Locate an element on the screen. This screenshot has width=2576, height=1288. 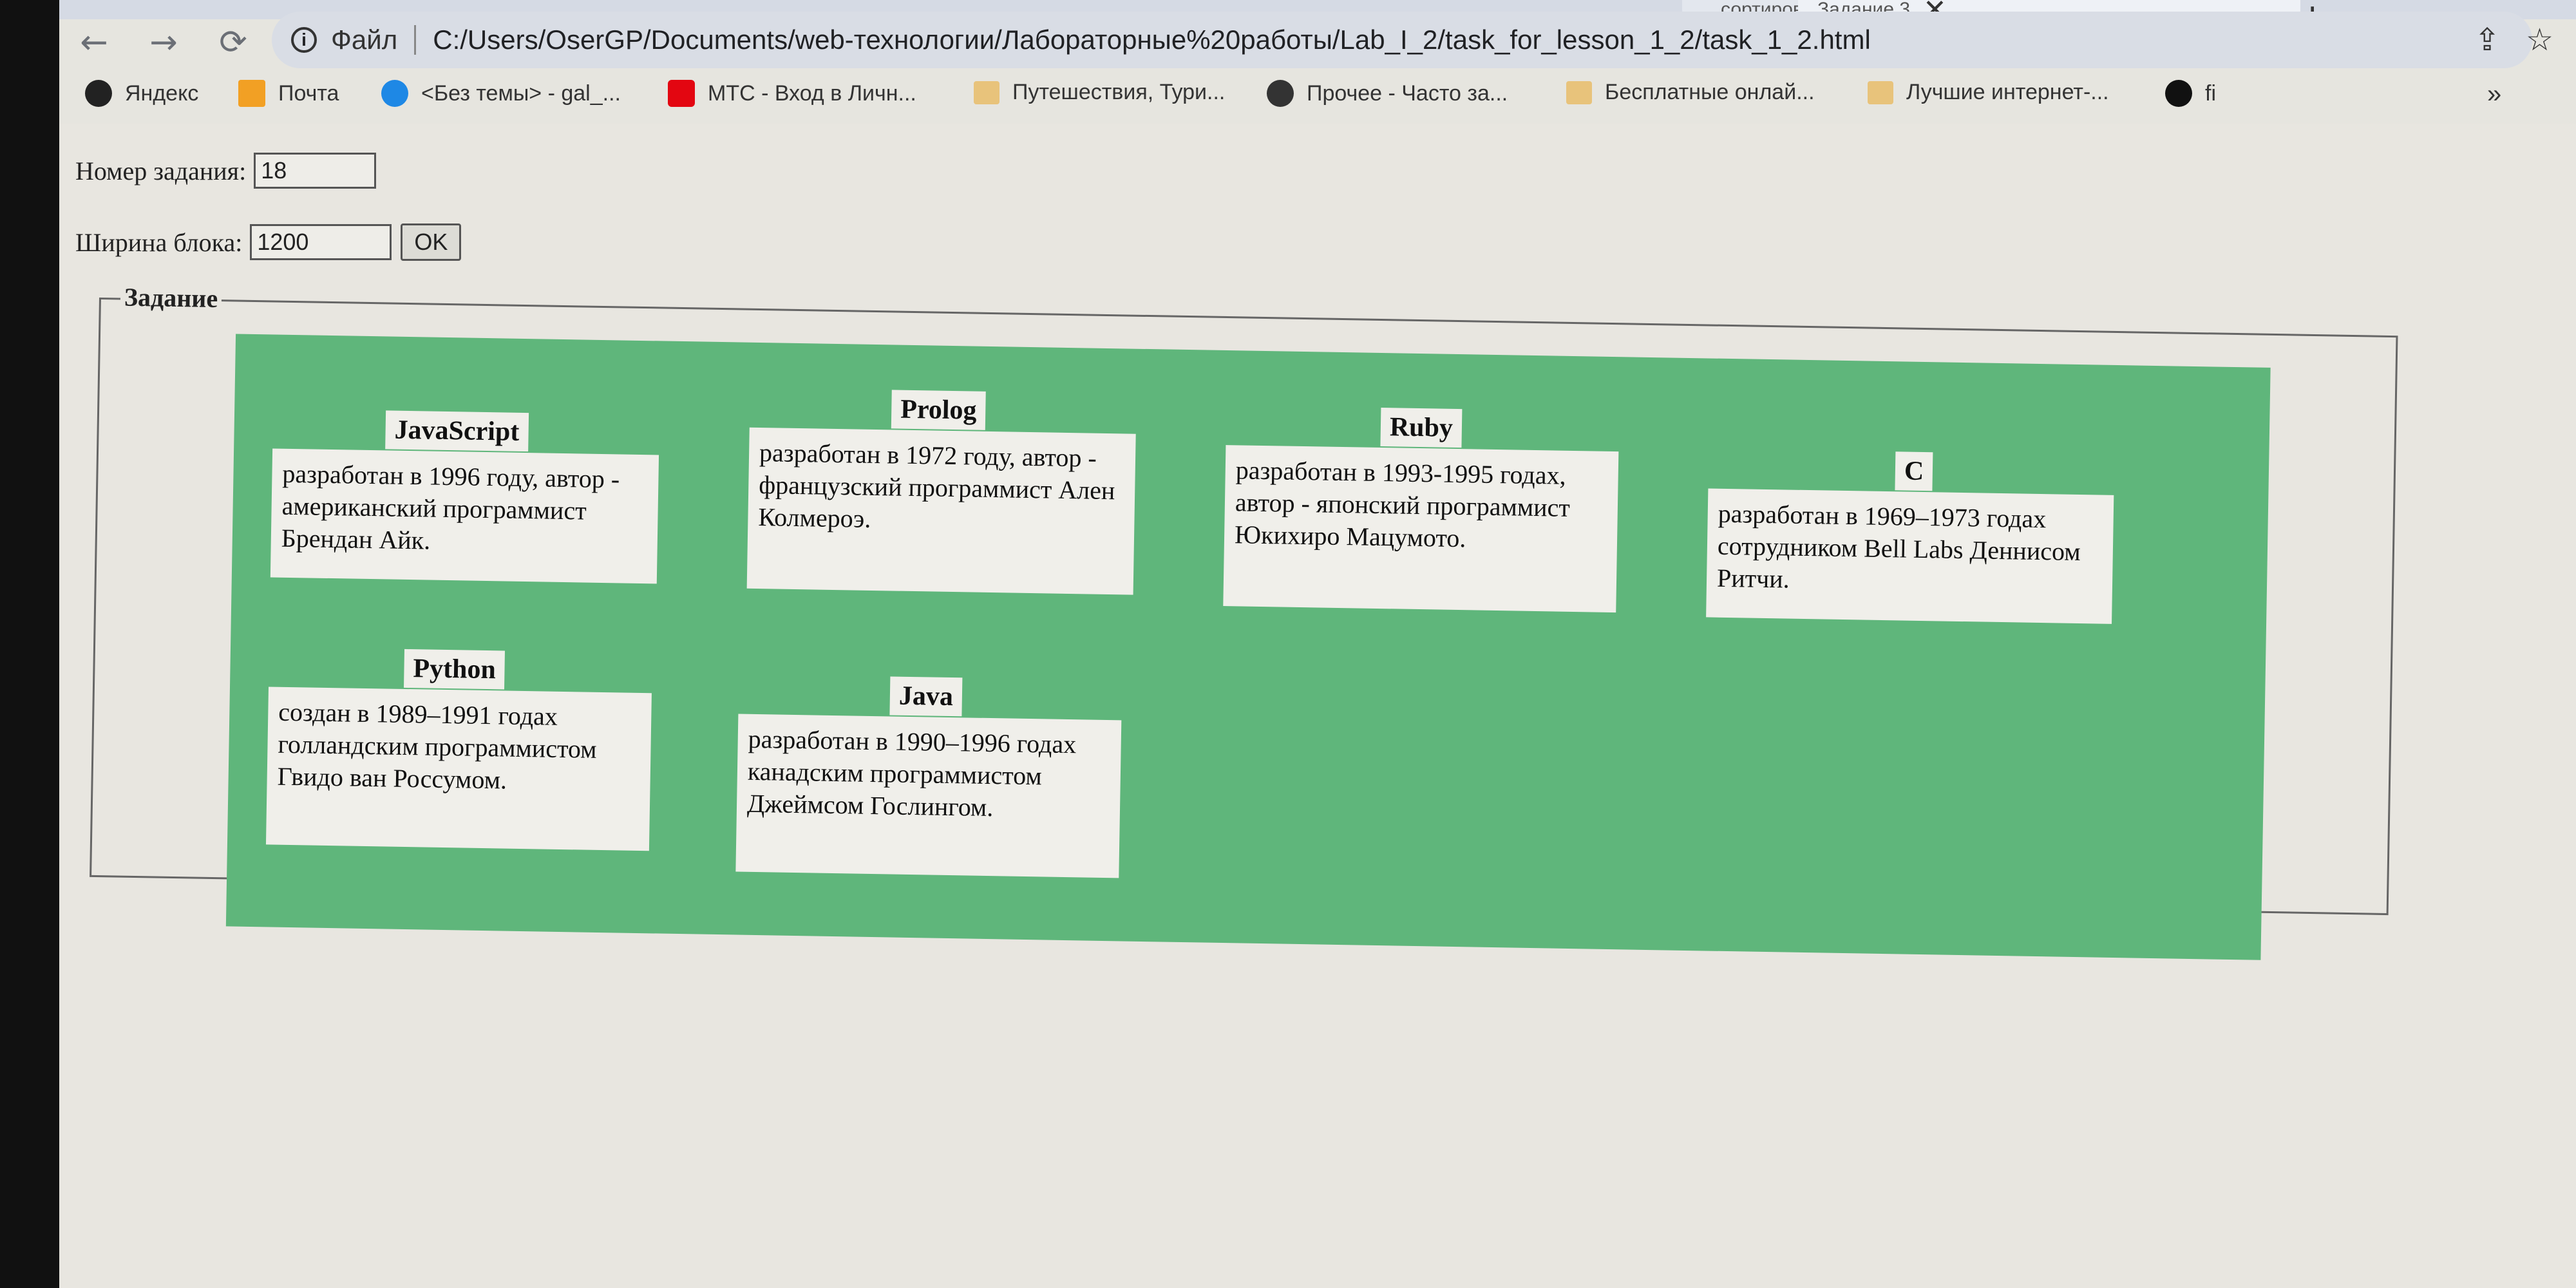
card-title: Prolog is located at coordinates (939, 410).